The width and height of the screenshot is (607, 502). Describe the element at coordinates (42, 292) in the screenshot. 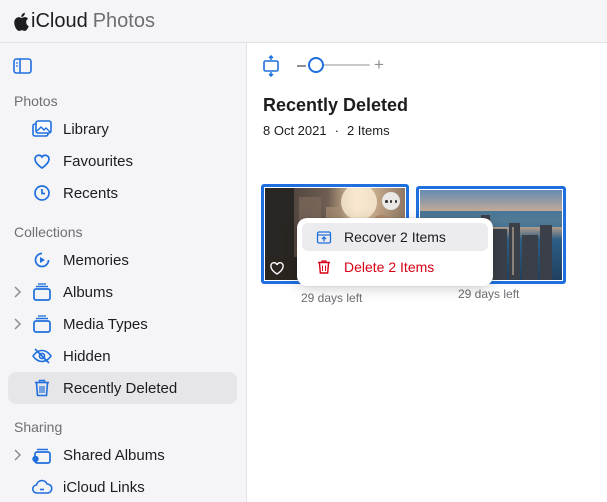

I see `albums-icon` at that location.